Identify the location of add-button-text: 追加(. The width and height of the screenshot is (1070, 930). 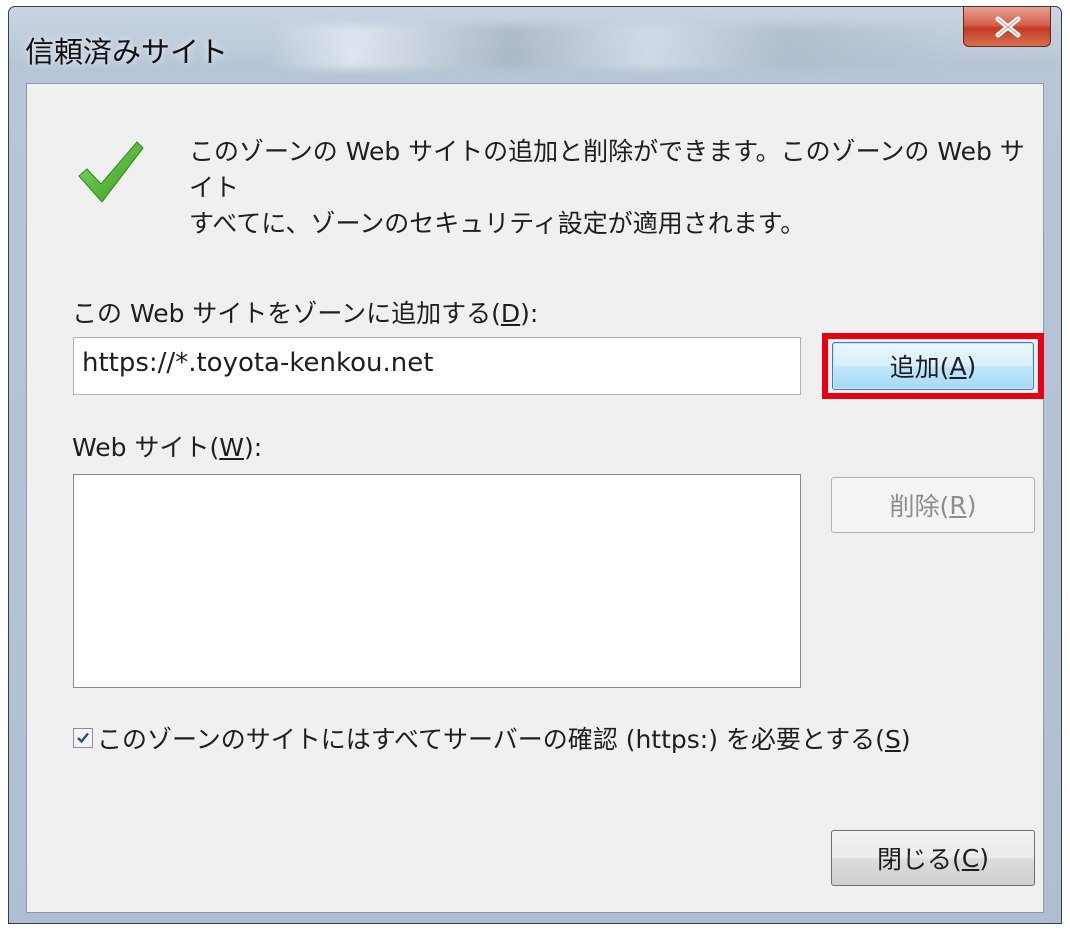
(919, 367).